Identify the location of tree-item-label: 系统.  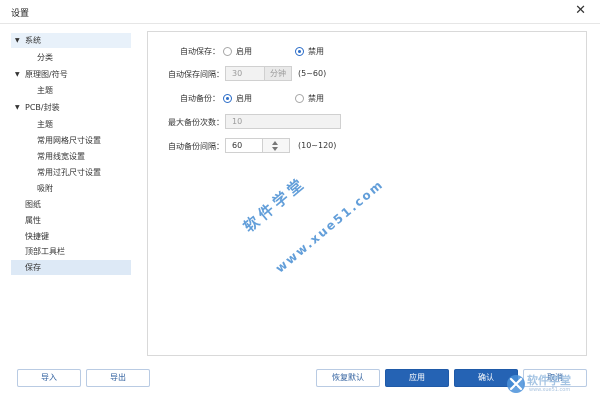
(33, 40).